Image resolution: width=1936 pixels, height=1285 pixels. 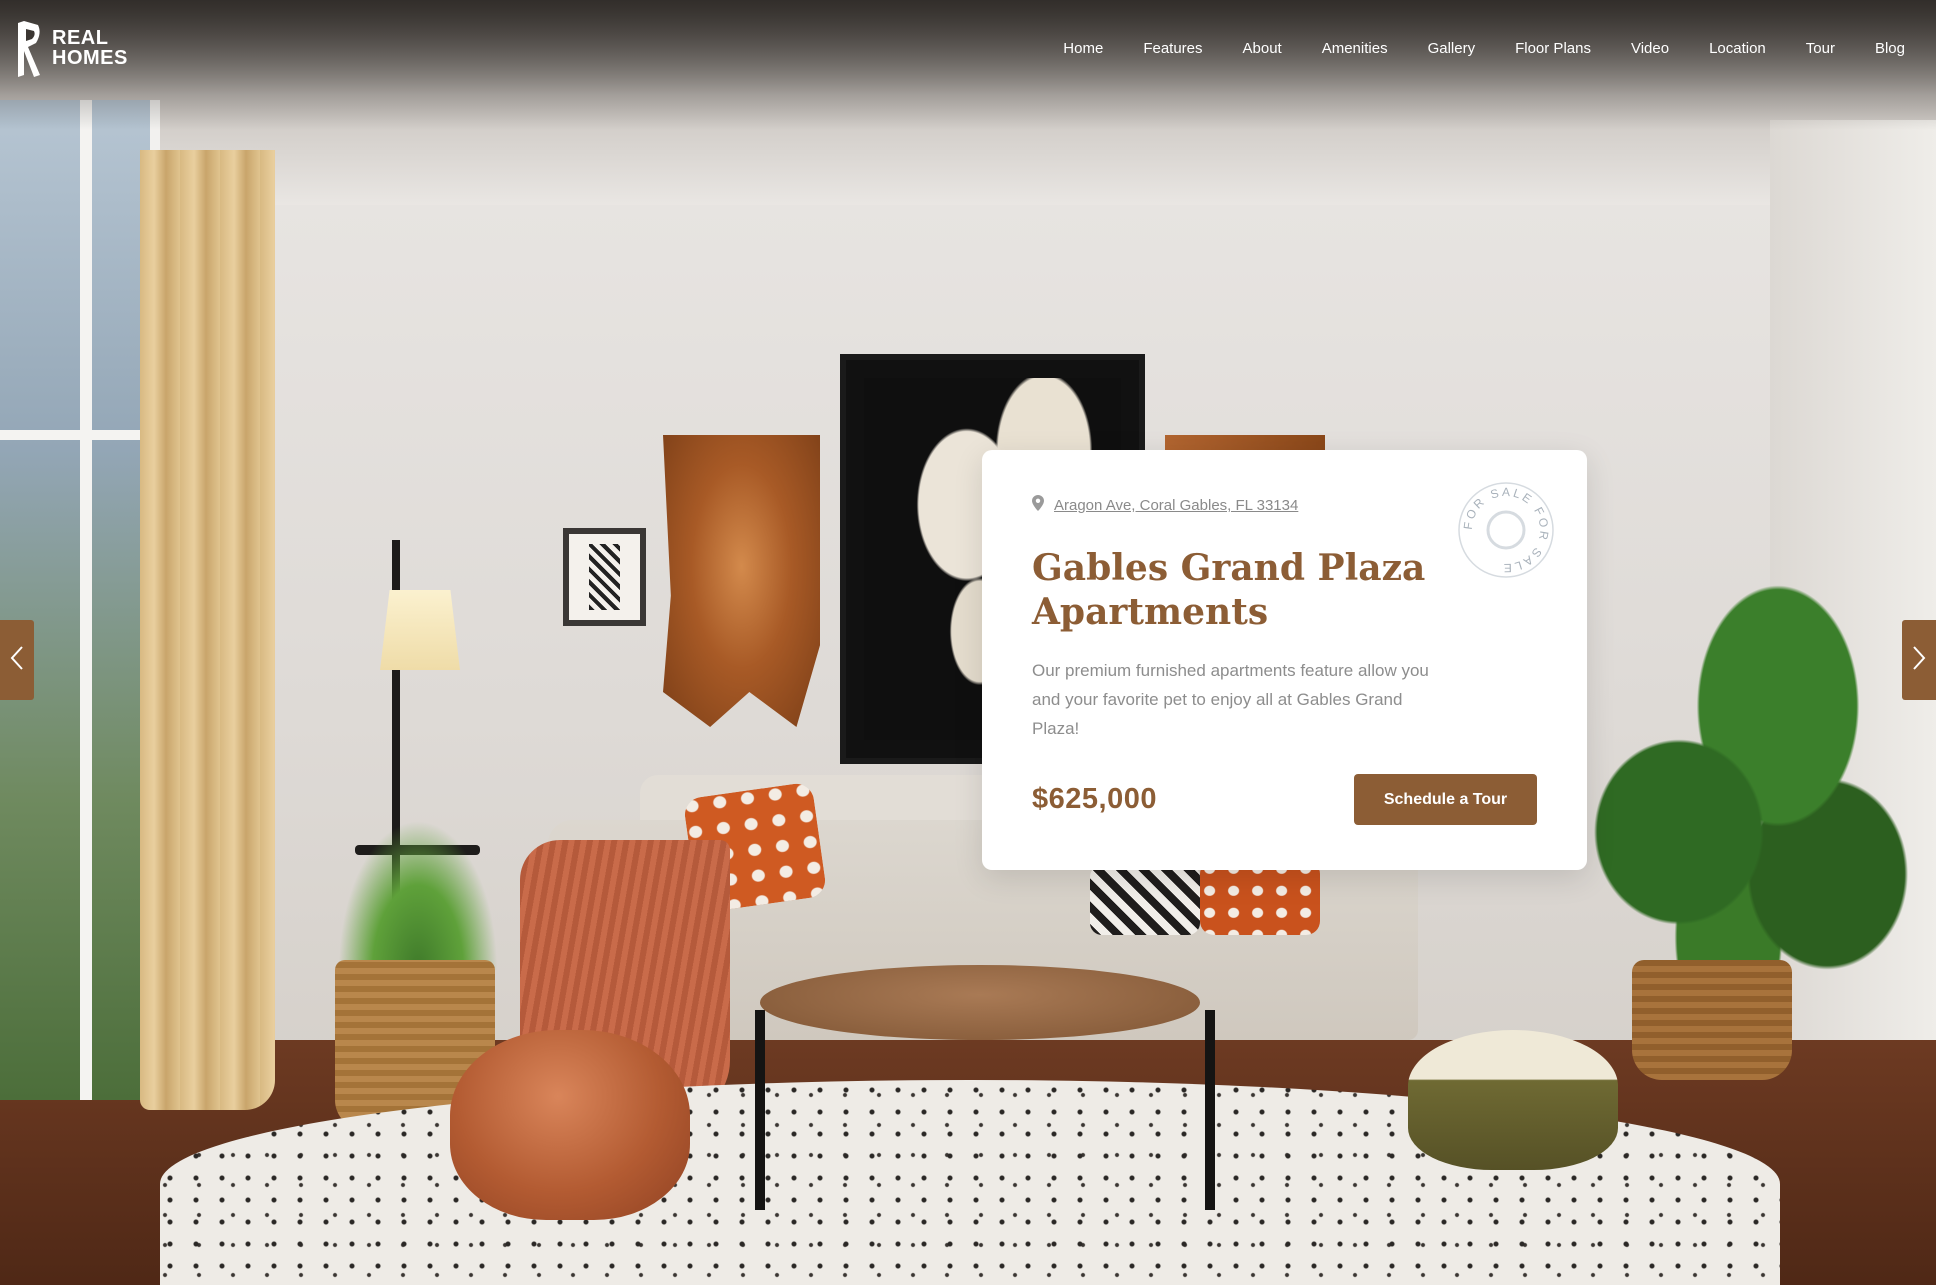 What do you see at coordinates (1355, 48) in the screenshot?
I see `nav-item-amenities: Amenities` at bounding box center [1355, 48].